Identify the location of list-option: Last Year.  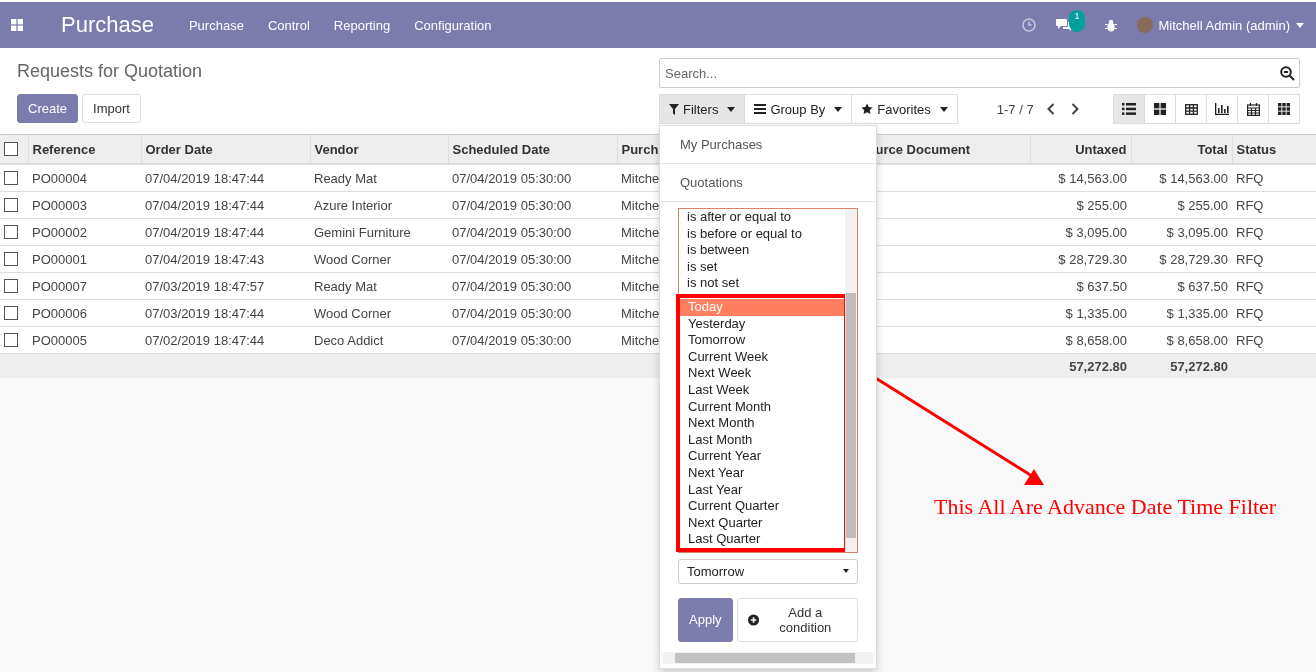
(762, 490).